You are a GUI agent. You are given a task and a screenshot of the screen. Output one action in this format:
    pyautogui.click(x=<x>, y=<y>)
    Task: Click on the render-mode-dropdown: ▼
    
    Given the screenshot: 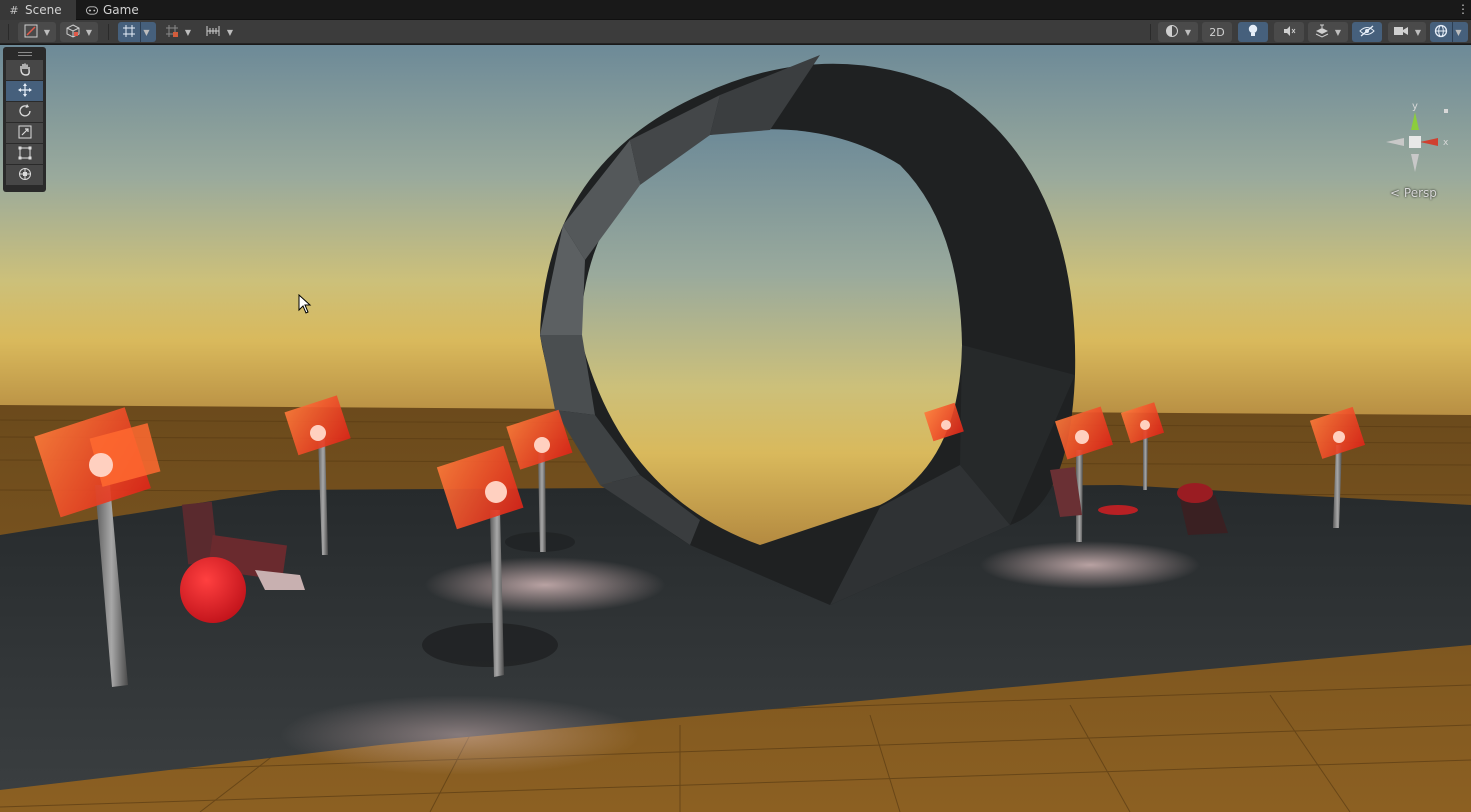 What is the action you would take?
    pyautogui.click(x=1178, y=32)
    